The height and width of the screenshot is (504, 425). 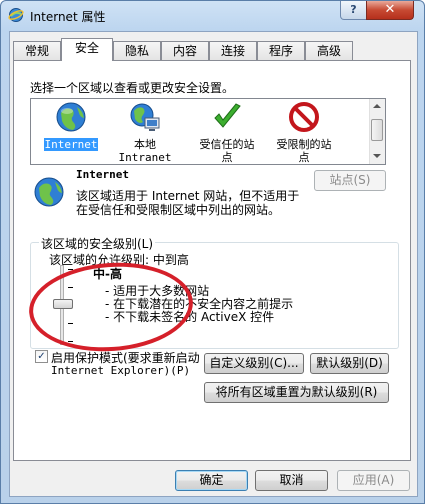 I want to click on tab-security: 安全, so click(x=87, y=49).